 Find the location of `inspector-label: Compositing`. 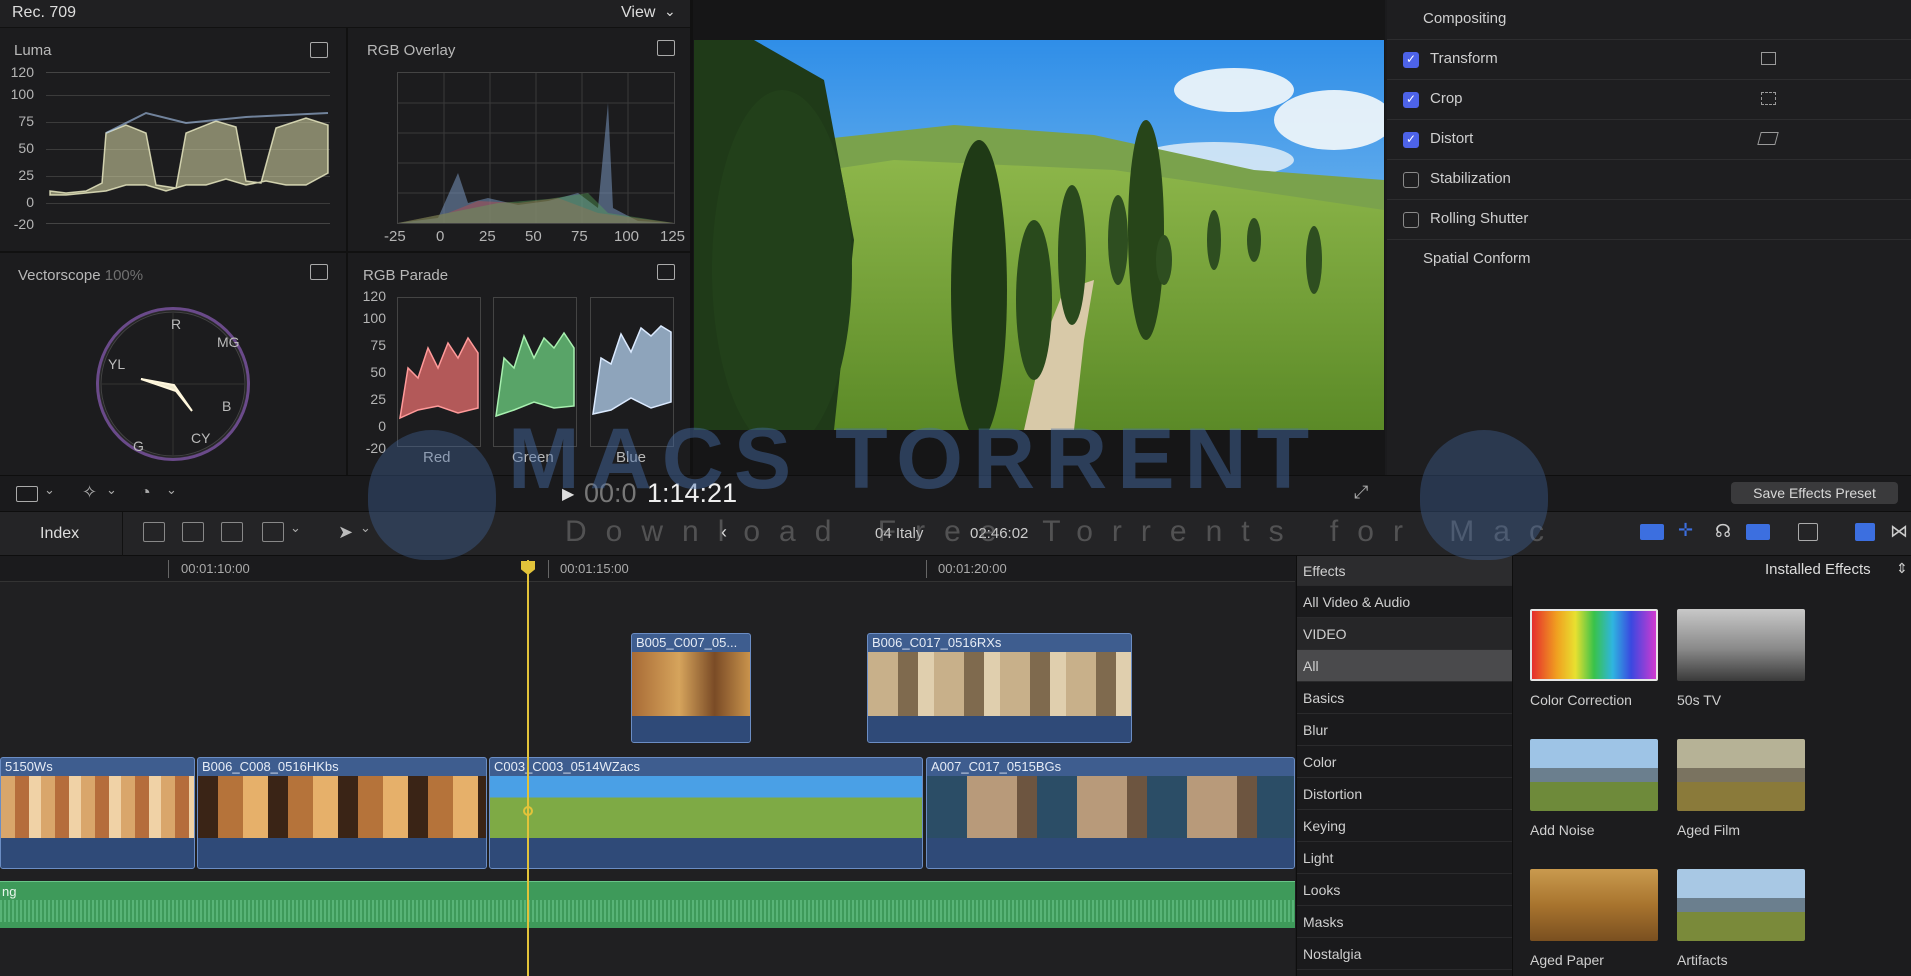

inspector-label: Compositing is located at coordinates (1465, 18).